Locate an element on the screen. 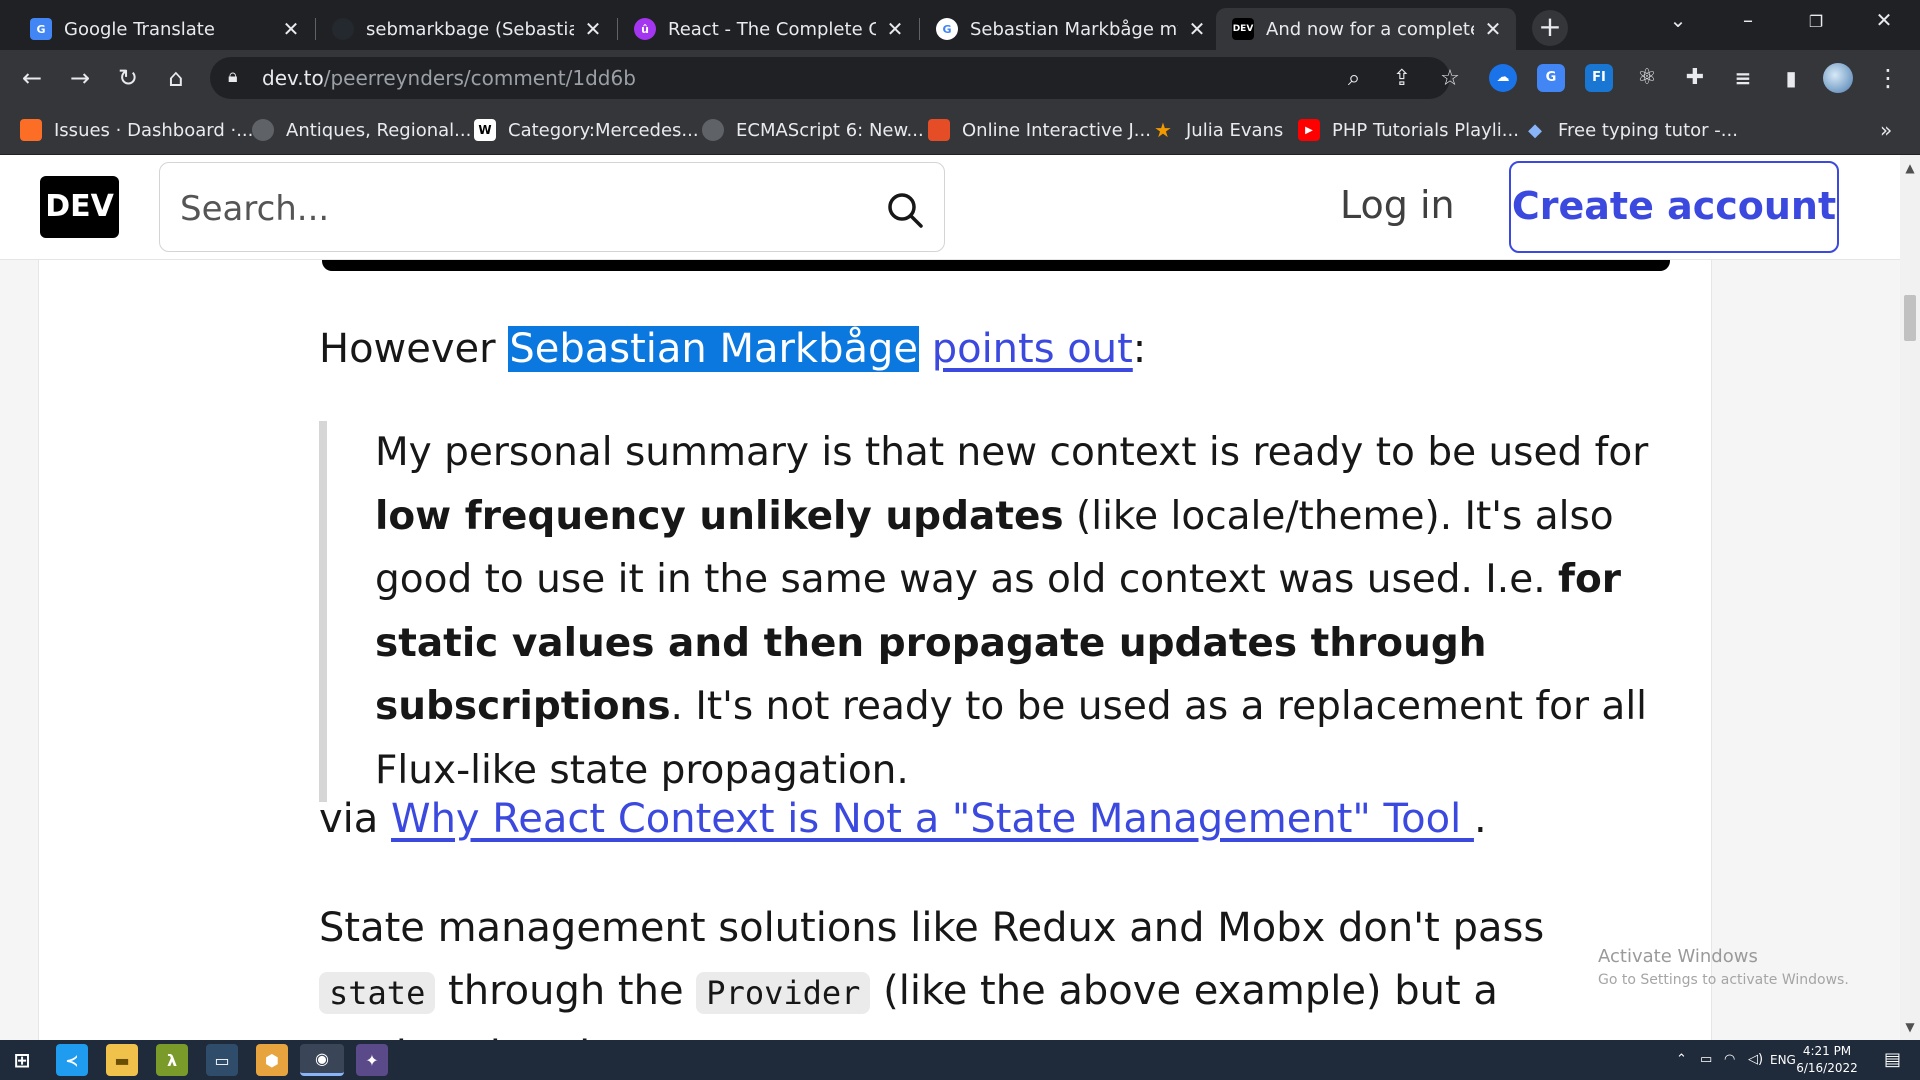 The width and height of the screenshot is (1920, 1080). fi-extension-icon: FI is located at coordinates (1599, 78).